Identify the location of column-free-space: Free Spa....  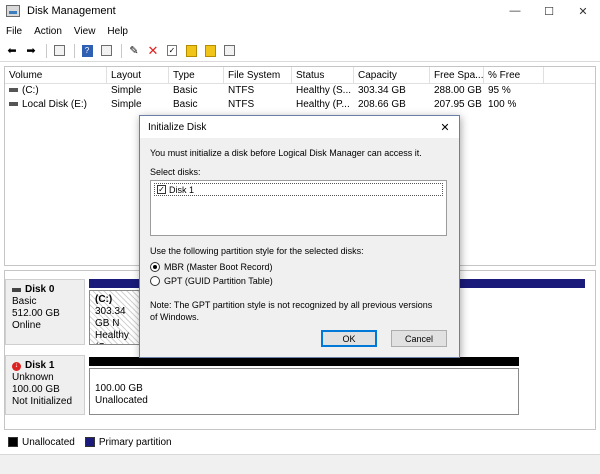
(457, 75).